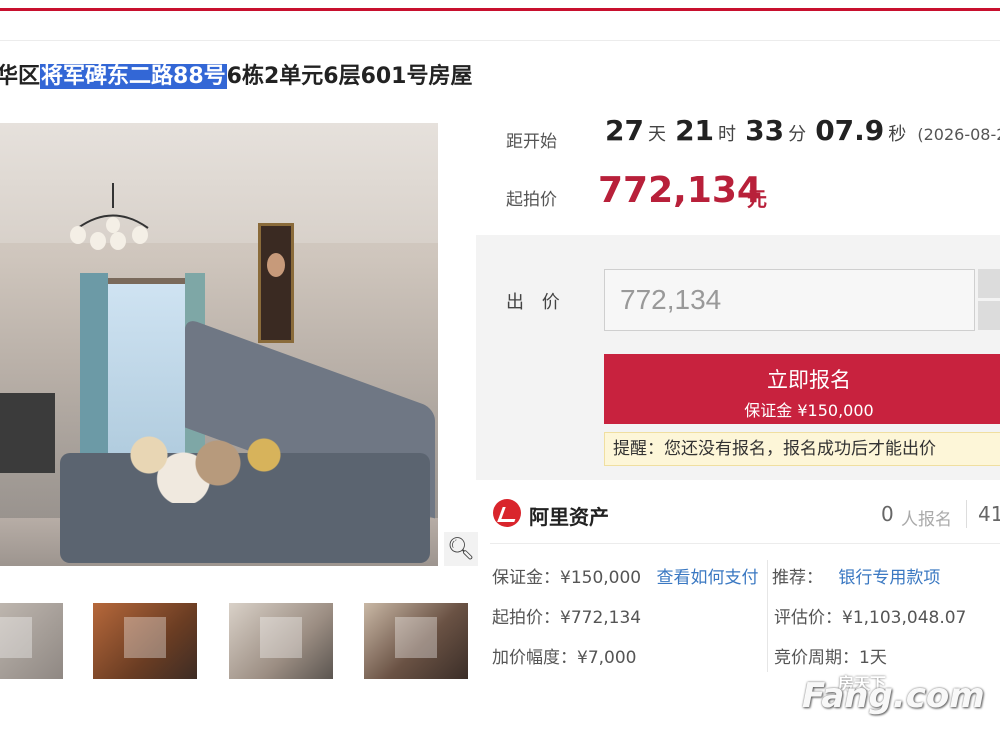 The image size is (1000, 744). I want to click on countdown-minutes: 33, so click(765, 130).